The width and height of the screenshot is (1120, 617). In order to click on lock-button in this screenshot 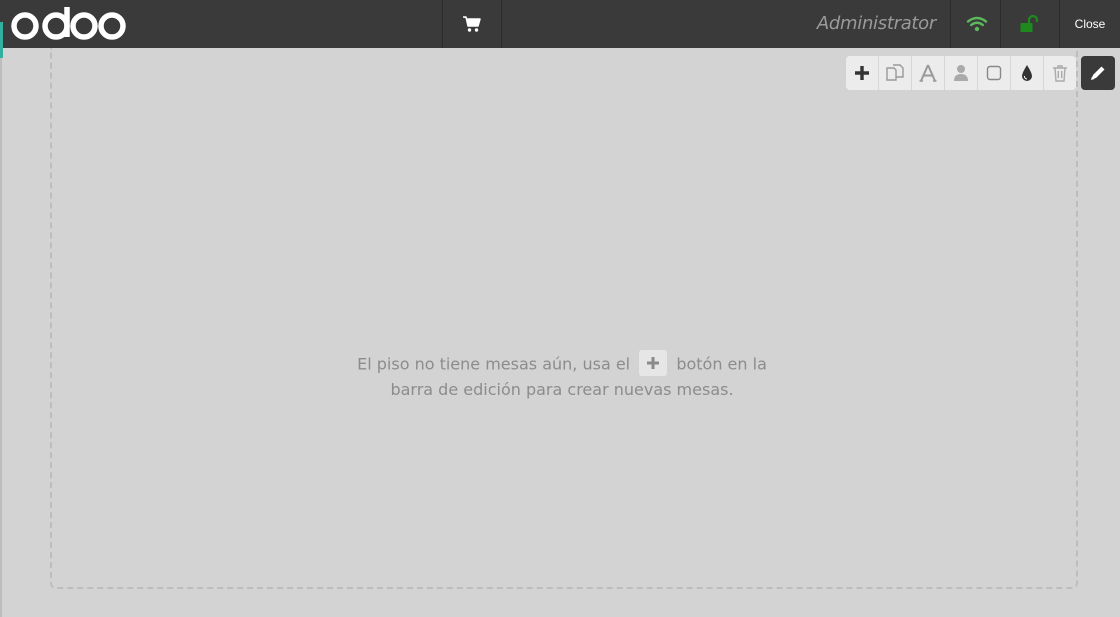, I will do `click(1029, 24)`.